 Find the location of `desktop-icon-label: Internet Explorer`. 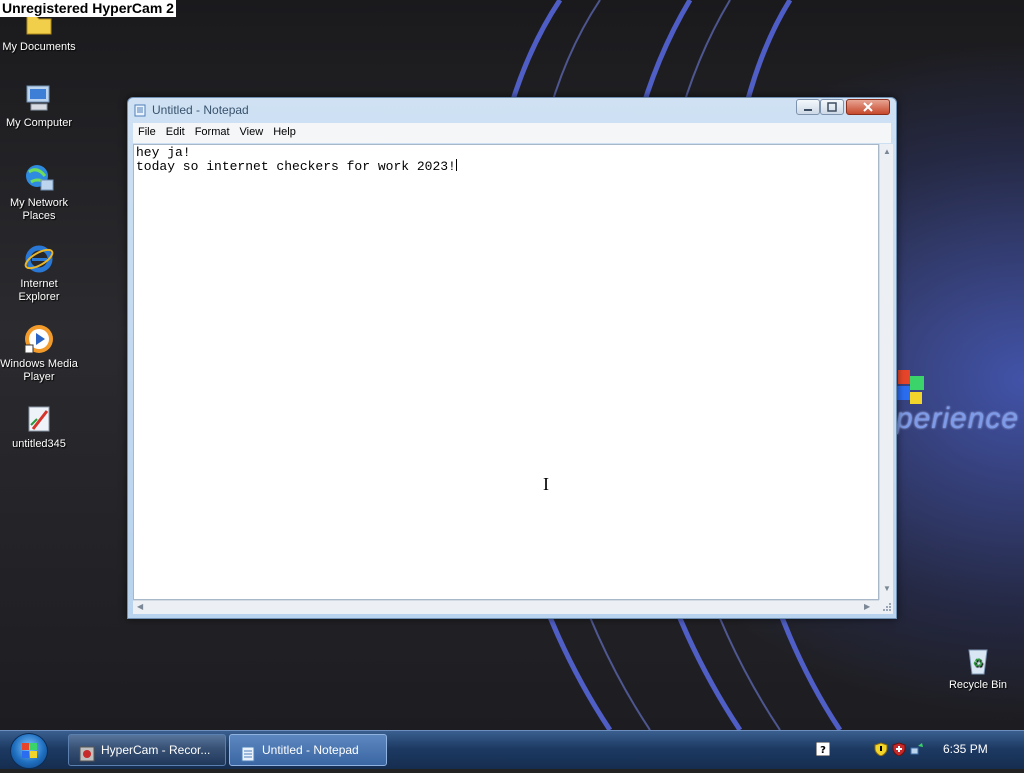

desktop-icon-label: Internet Explorer is located at coordinates (39, 290).